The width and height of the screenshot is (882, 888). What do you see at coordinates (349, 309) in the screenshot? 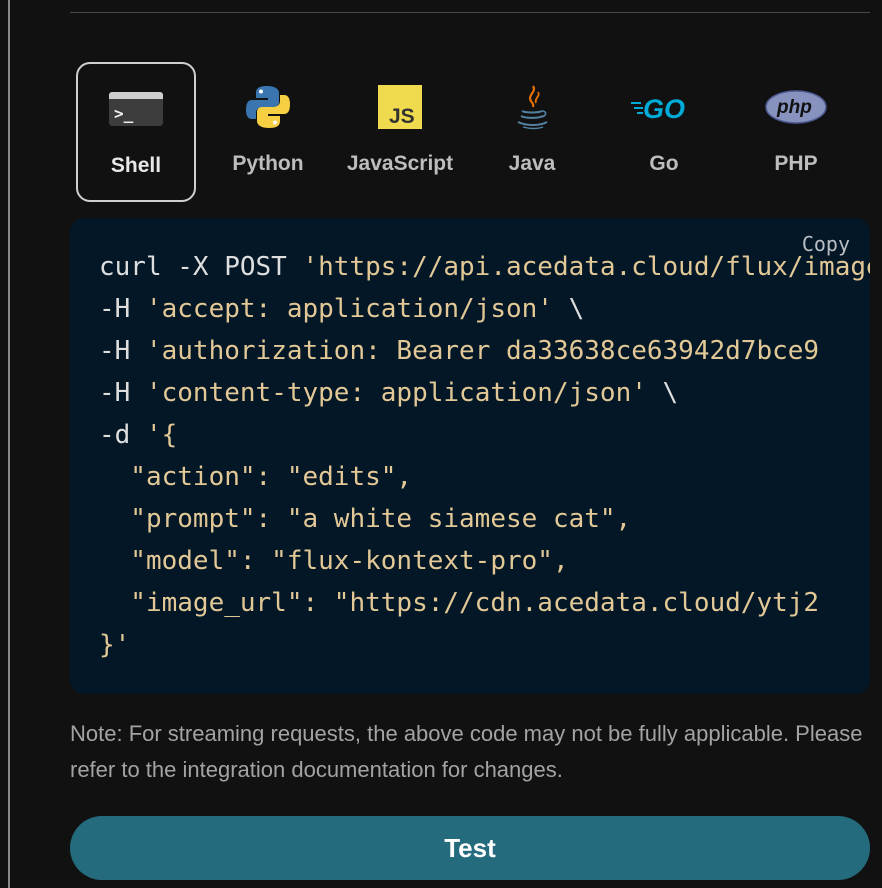
I see `code-string-token: 'accept: application/json'` at bounding box center [349, 309].